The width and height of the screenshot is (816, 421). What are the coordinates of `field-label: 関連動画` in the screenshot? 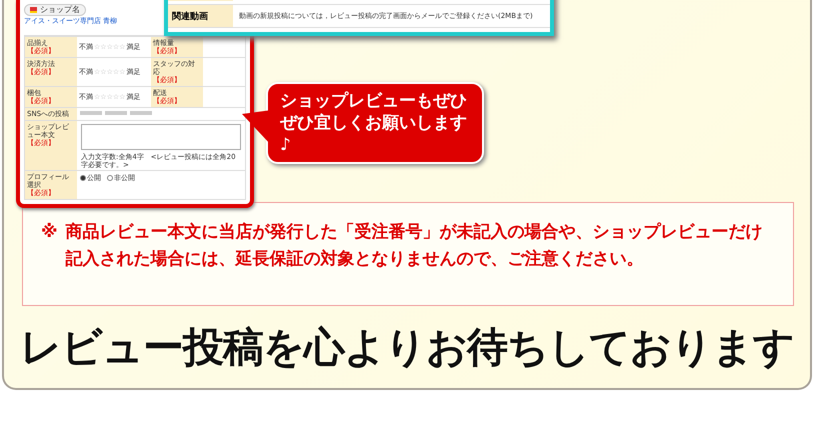 It's located at (200, 16).